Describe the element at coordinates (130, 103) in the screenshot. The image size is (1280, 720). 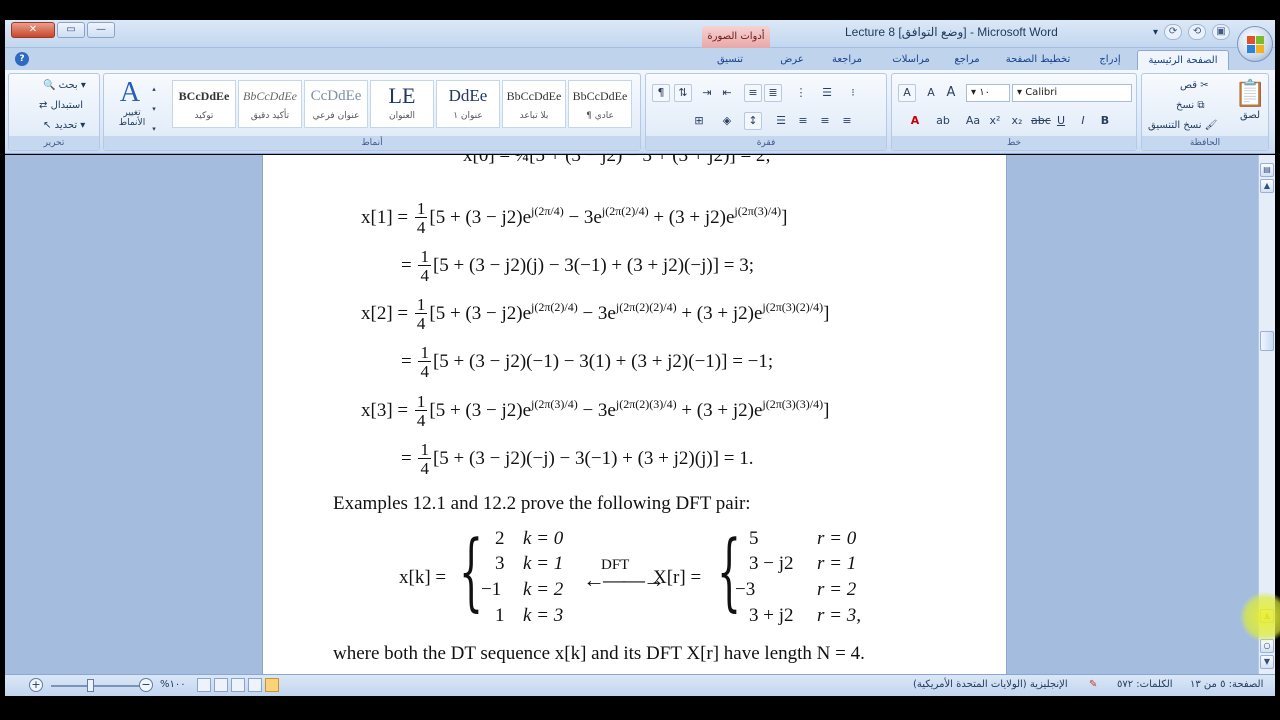
I see `change-styles-button: A تغيير الأنماط` at that location.